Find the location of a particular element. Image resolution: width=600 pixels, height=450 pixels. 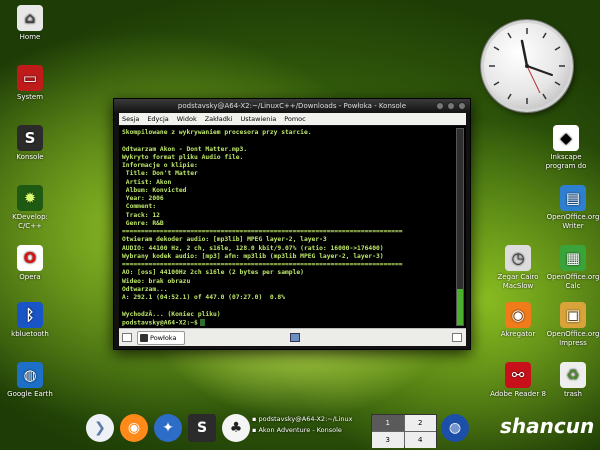

desktop-icon-label: OpenOffice.org Calc is located at coordinates (573, 281).